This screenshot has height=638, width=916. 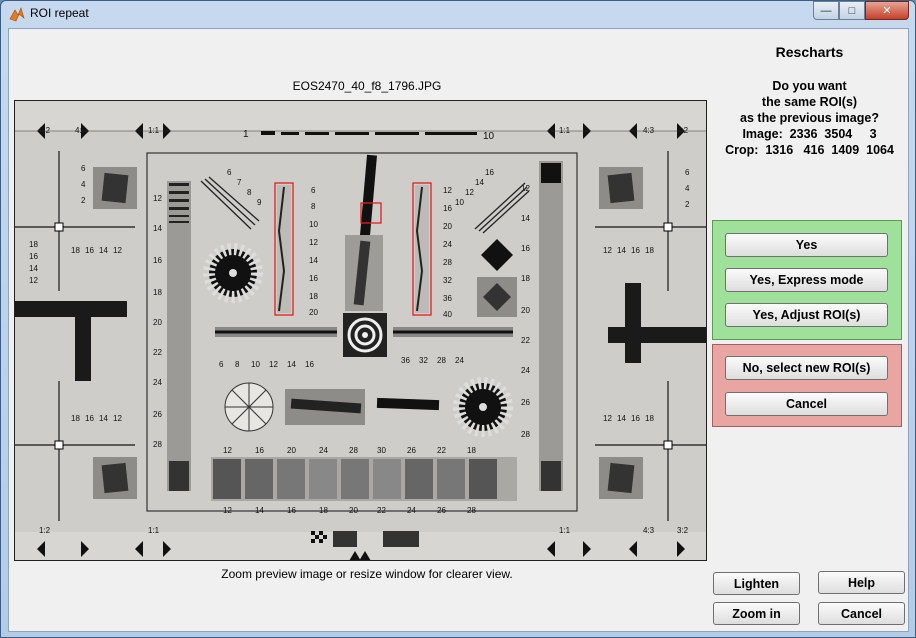 What do you see at coordinates (259, 202) in the screenshot?
I see `svg-text: 9` at bounding box center [259, 202].